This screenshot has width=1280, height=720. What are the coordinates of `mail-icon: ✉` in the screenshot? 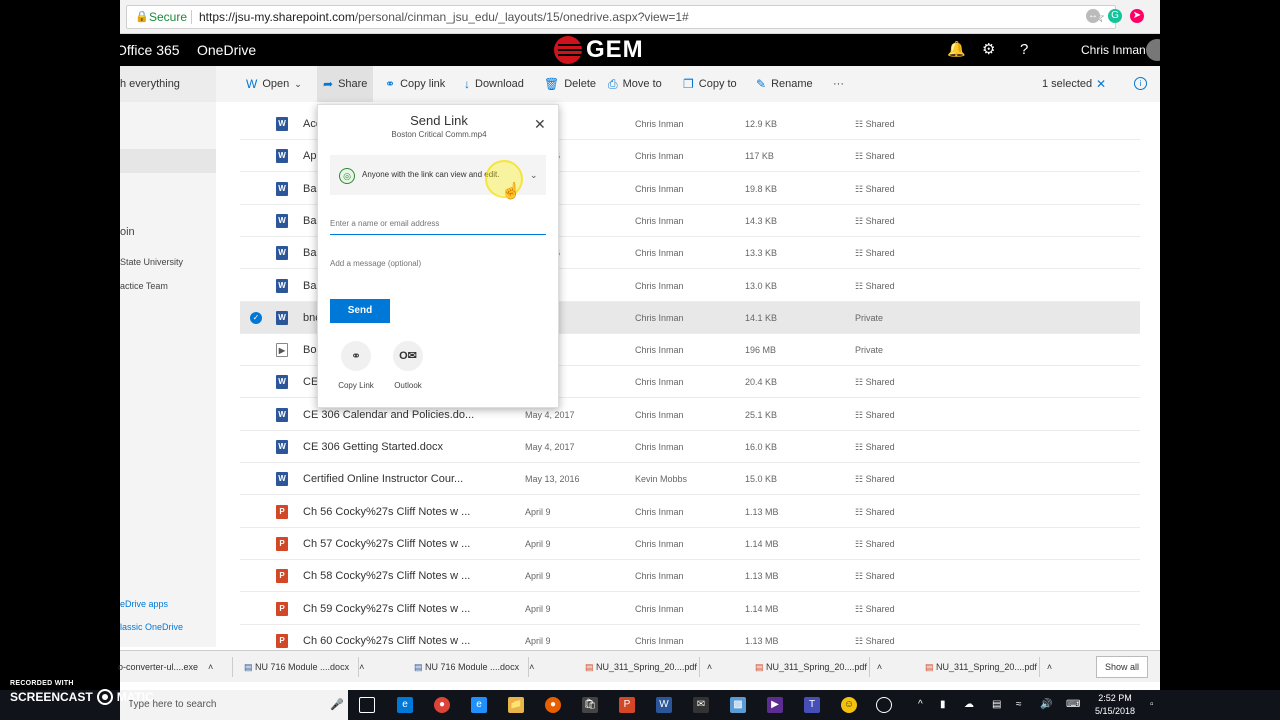 It's located at (701, 705).